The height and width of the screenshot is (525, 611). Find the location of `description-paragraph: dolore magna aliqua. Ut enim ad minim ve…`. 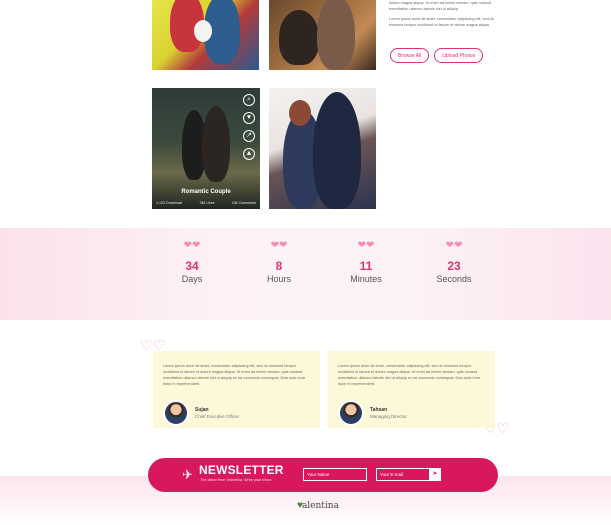

description-paragraph: dolore magna aliqua. Ut enim ad minim ve… is located at coordinates (440, 6).